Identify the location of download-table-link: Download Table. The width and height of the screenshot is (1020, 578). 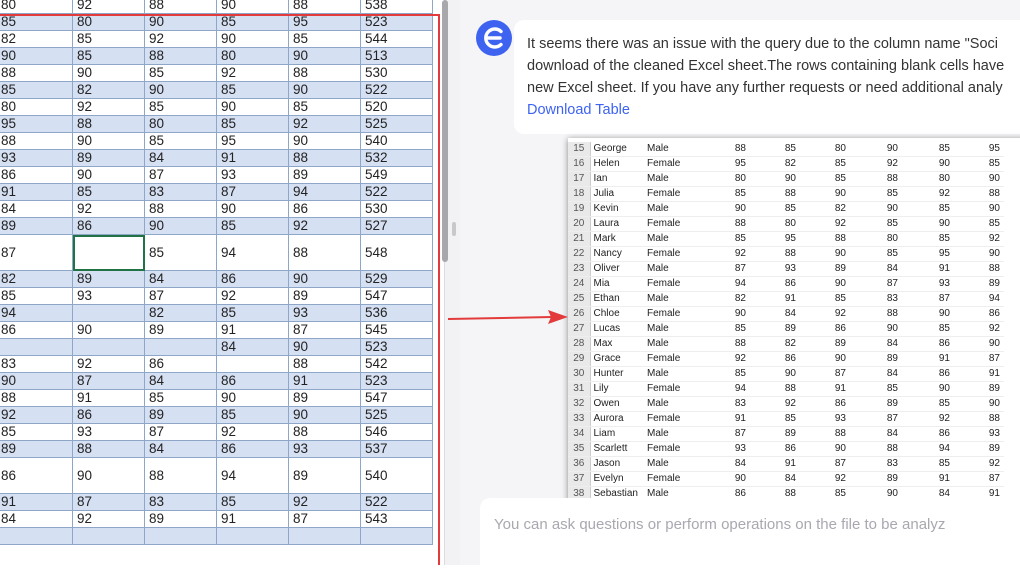
(773, 110).